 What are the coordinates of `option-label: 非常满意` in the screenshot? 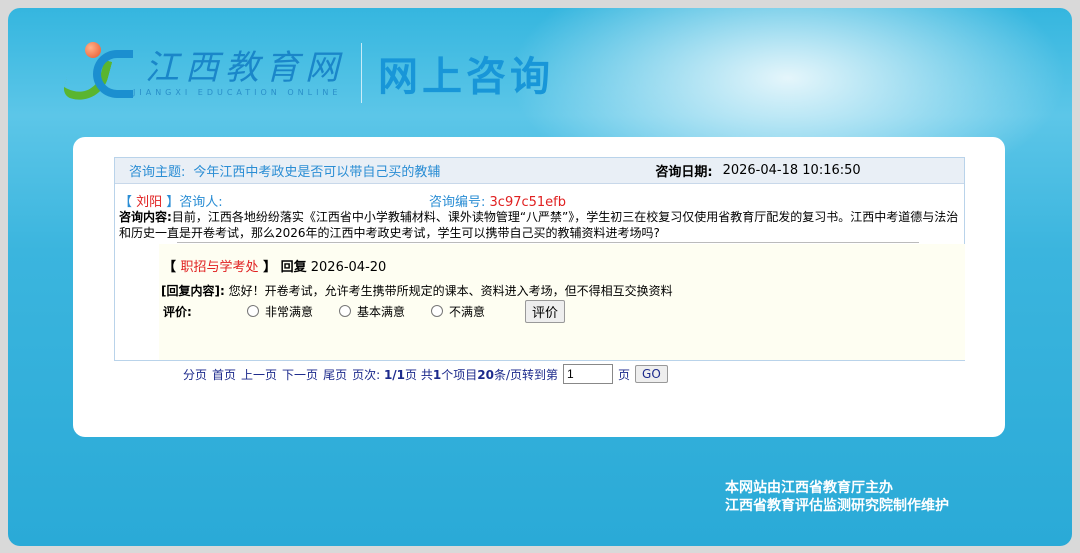 It's located at (289, 312).